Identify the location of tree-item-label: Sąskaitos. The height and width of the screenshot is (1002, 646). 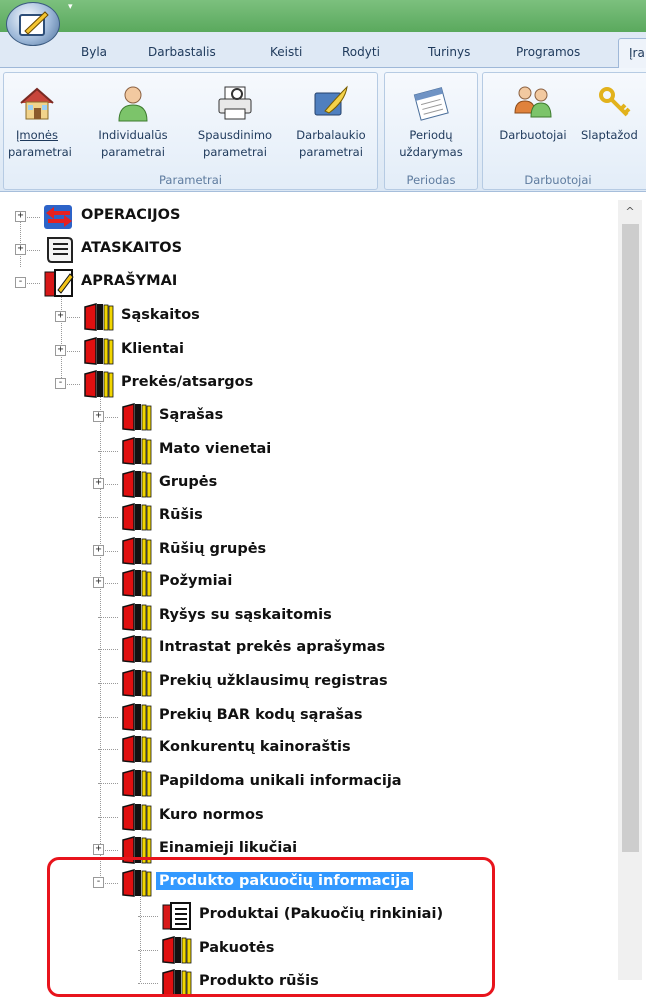
(160, 315).